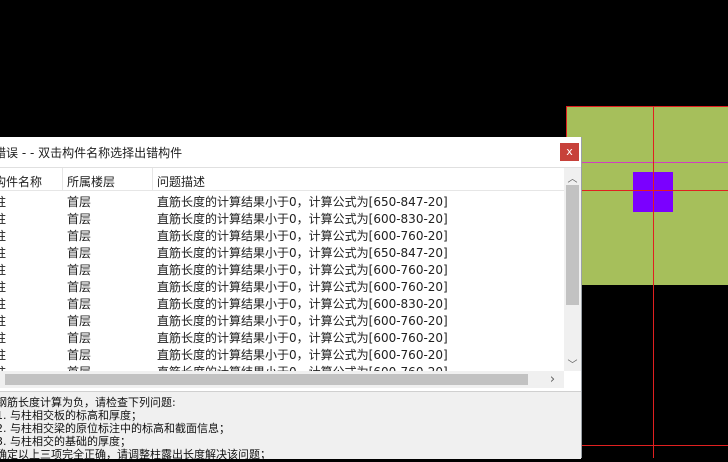 Image resolution: width=728 pixels, height=462 pixels. I want to click on scroll-down-icon: ﹀, so click(572, 363).